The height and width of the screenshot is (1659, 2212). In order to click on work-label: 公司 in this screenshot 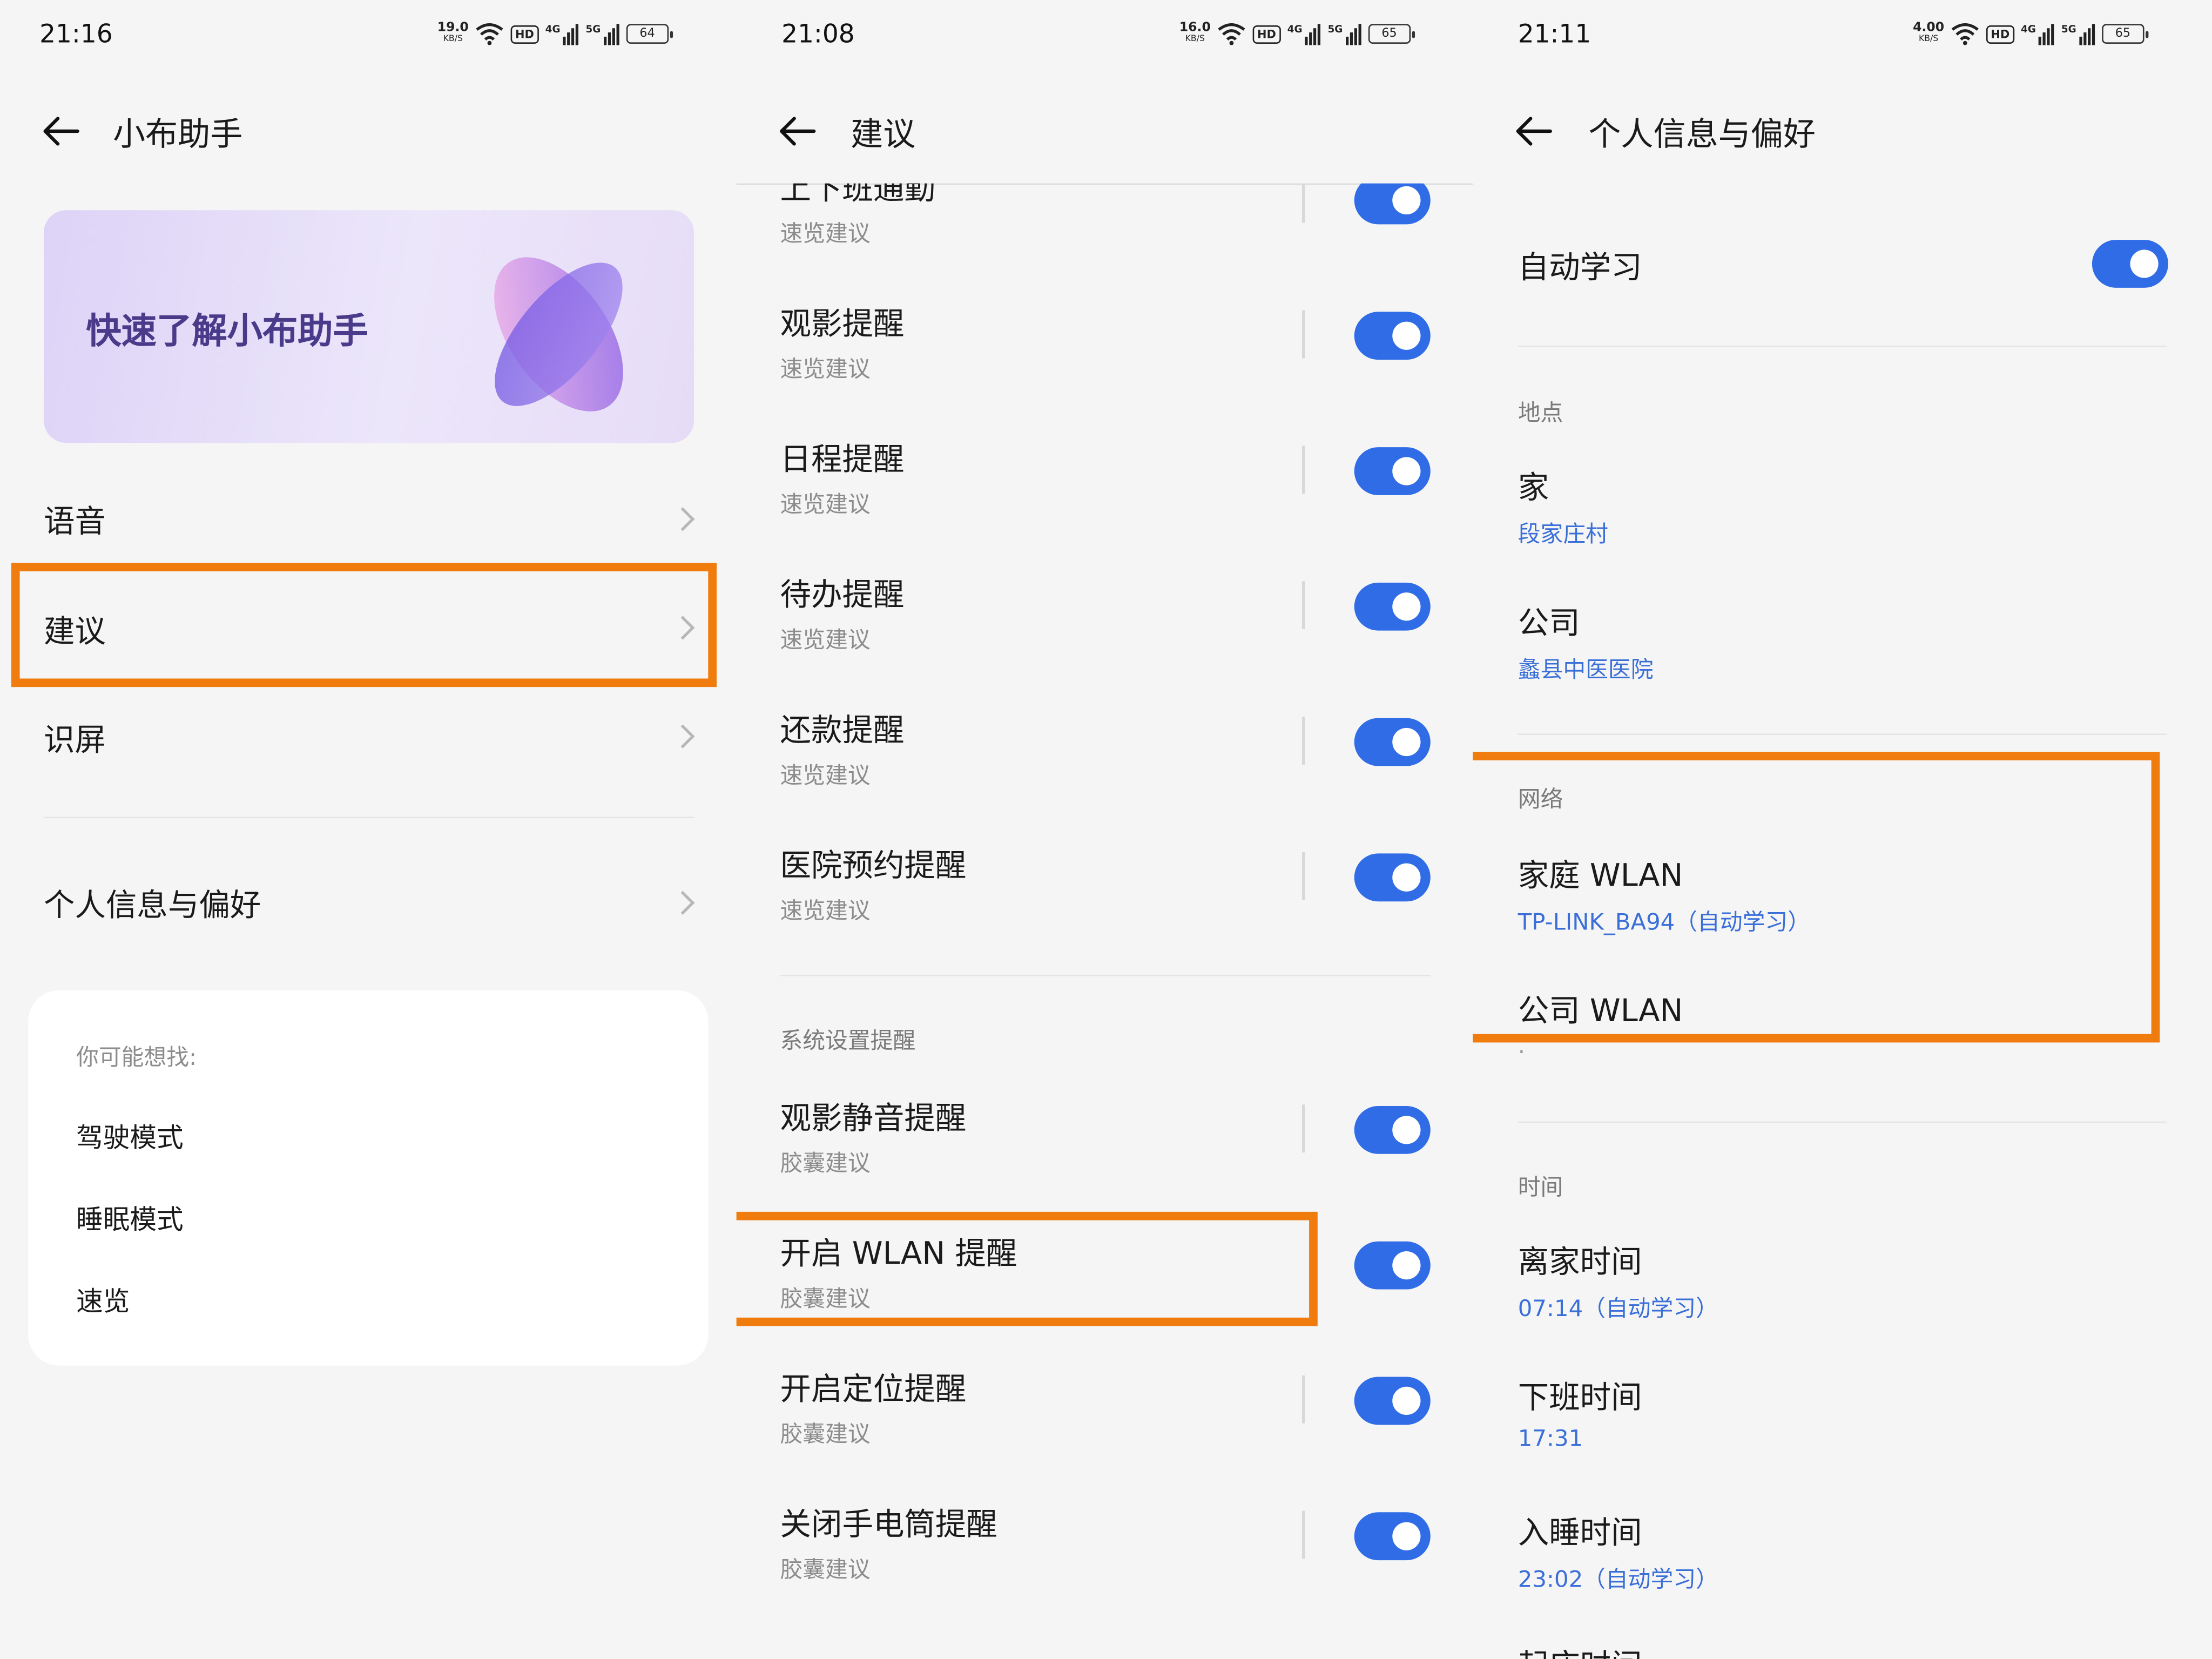, I will do `click(1549, 624)`.